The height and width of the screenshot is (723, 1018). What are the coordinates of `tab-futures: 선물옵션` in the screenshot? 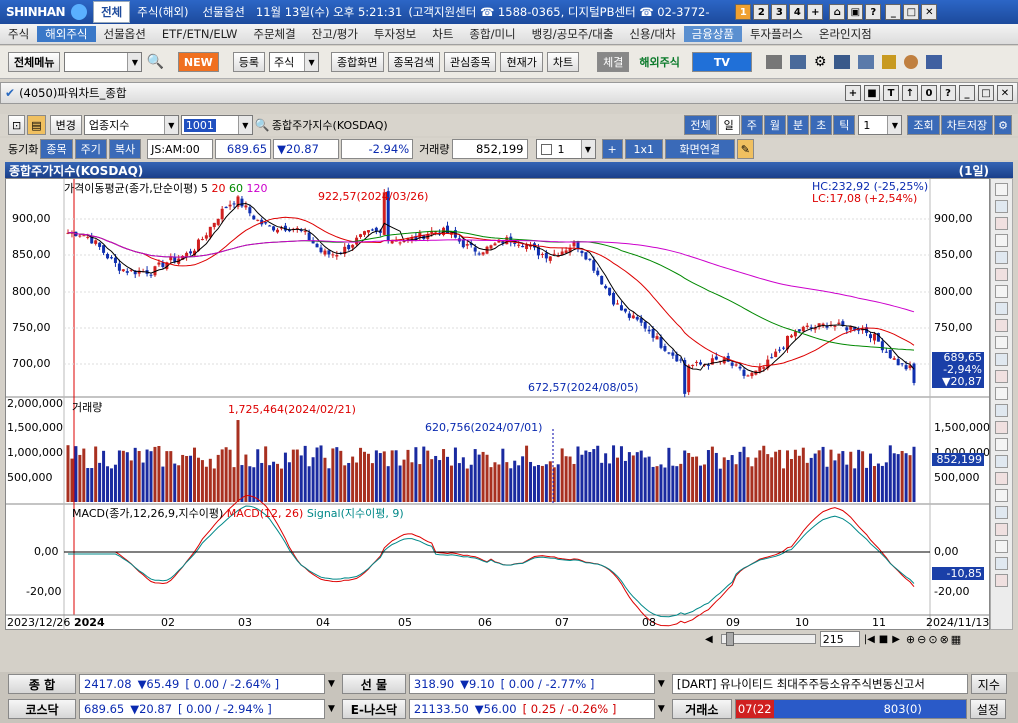 It's located at (224, 12).